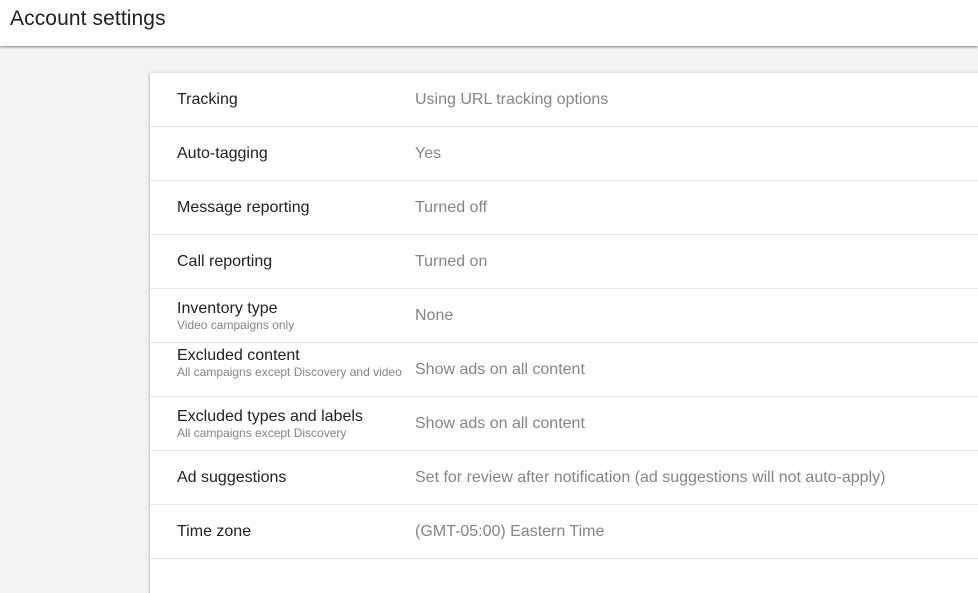 This screenshot has width=978, height=593. I want to click on setting-label: Tracking, so click(289, 99).